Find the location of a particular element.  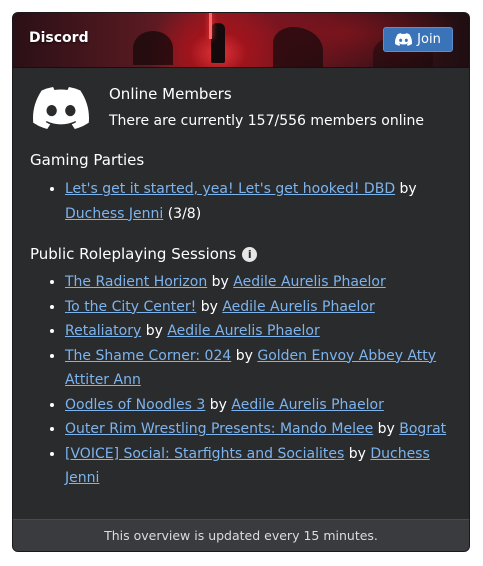

widget-title: Discord is located at coordinates (59, 38).